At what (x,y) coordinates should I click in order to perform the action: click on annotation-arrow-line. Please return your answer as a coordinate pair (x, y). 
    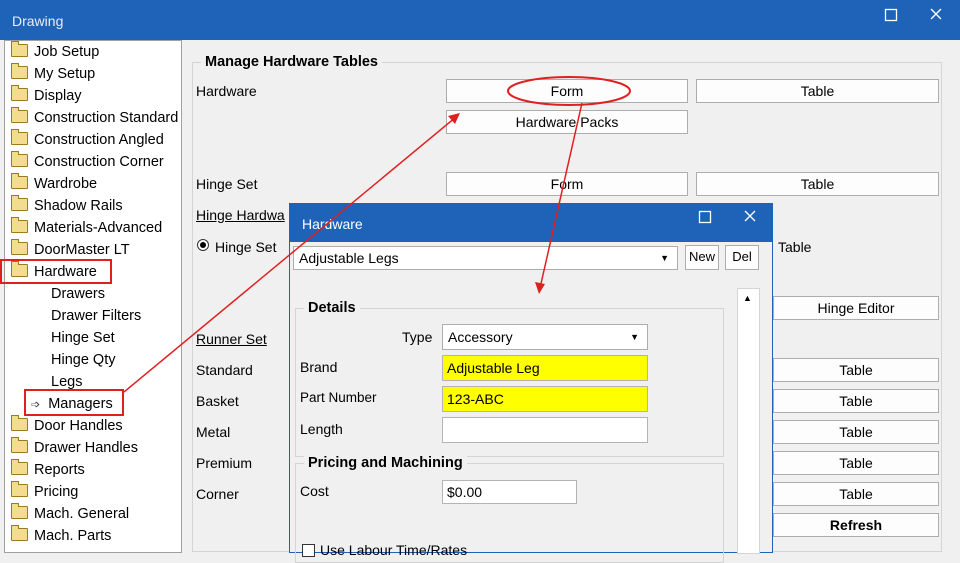
    Looking at the image, I should click on (561, 195).